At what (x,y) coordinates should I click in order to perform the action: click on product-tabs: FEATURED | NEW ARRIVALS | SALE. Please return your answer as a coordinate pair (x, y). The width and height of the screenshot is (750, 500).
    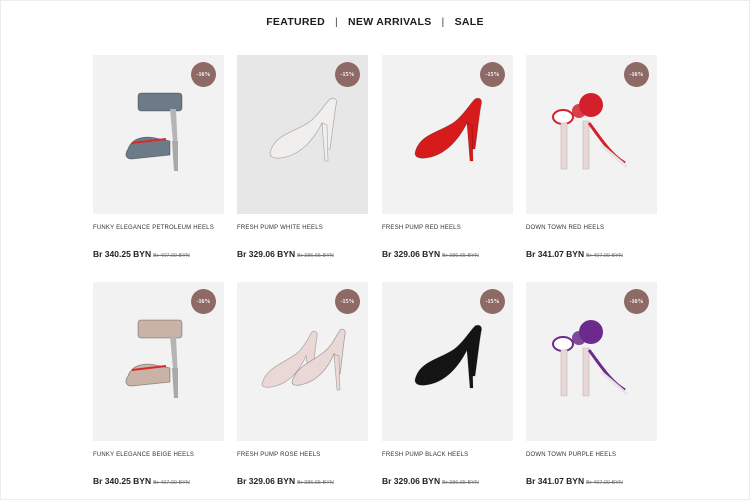
    Looking at the image, I should click on (375, 22).